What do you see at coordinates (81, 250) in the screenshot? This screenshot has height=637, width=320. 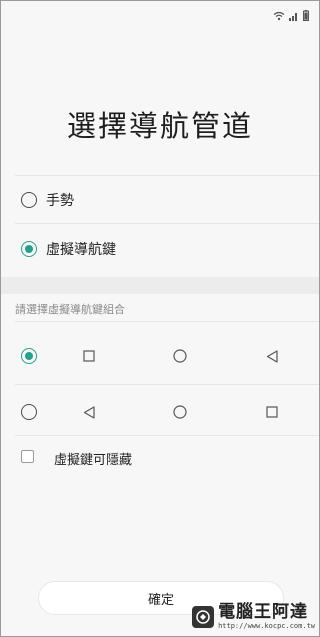 I see `option-virtual-nav-keys-label: 虛擬導航鍵` at bounding box center [81, 250].